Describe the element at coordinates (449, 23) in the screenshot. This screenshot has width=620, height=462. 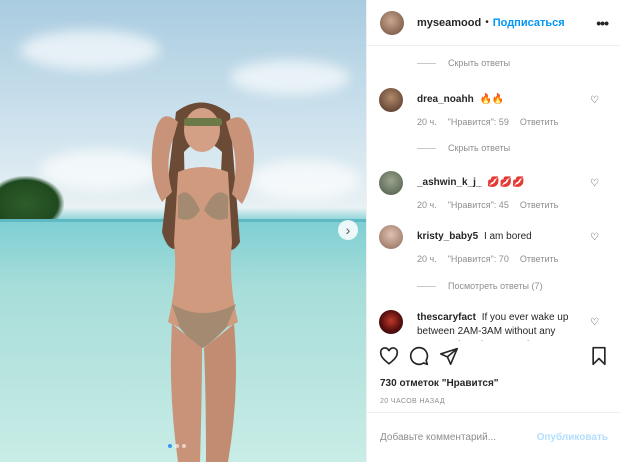
I see `author-username: myseamood` at that location.